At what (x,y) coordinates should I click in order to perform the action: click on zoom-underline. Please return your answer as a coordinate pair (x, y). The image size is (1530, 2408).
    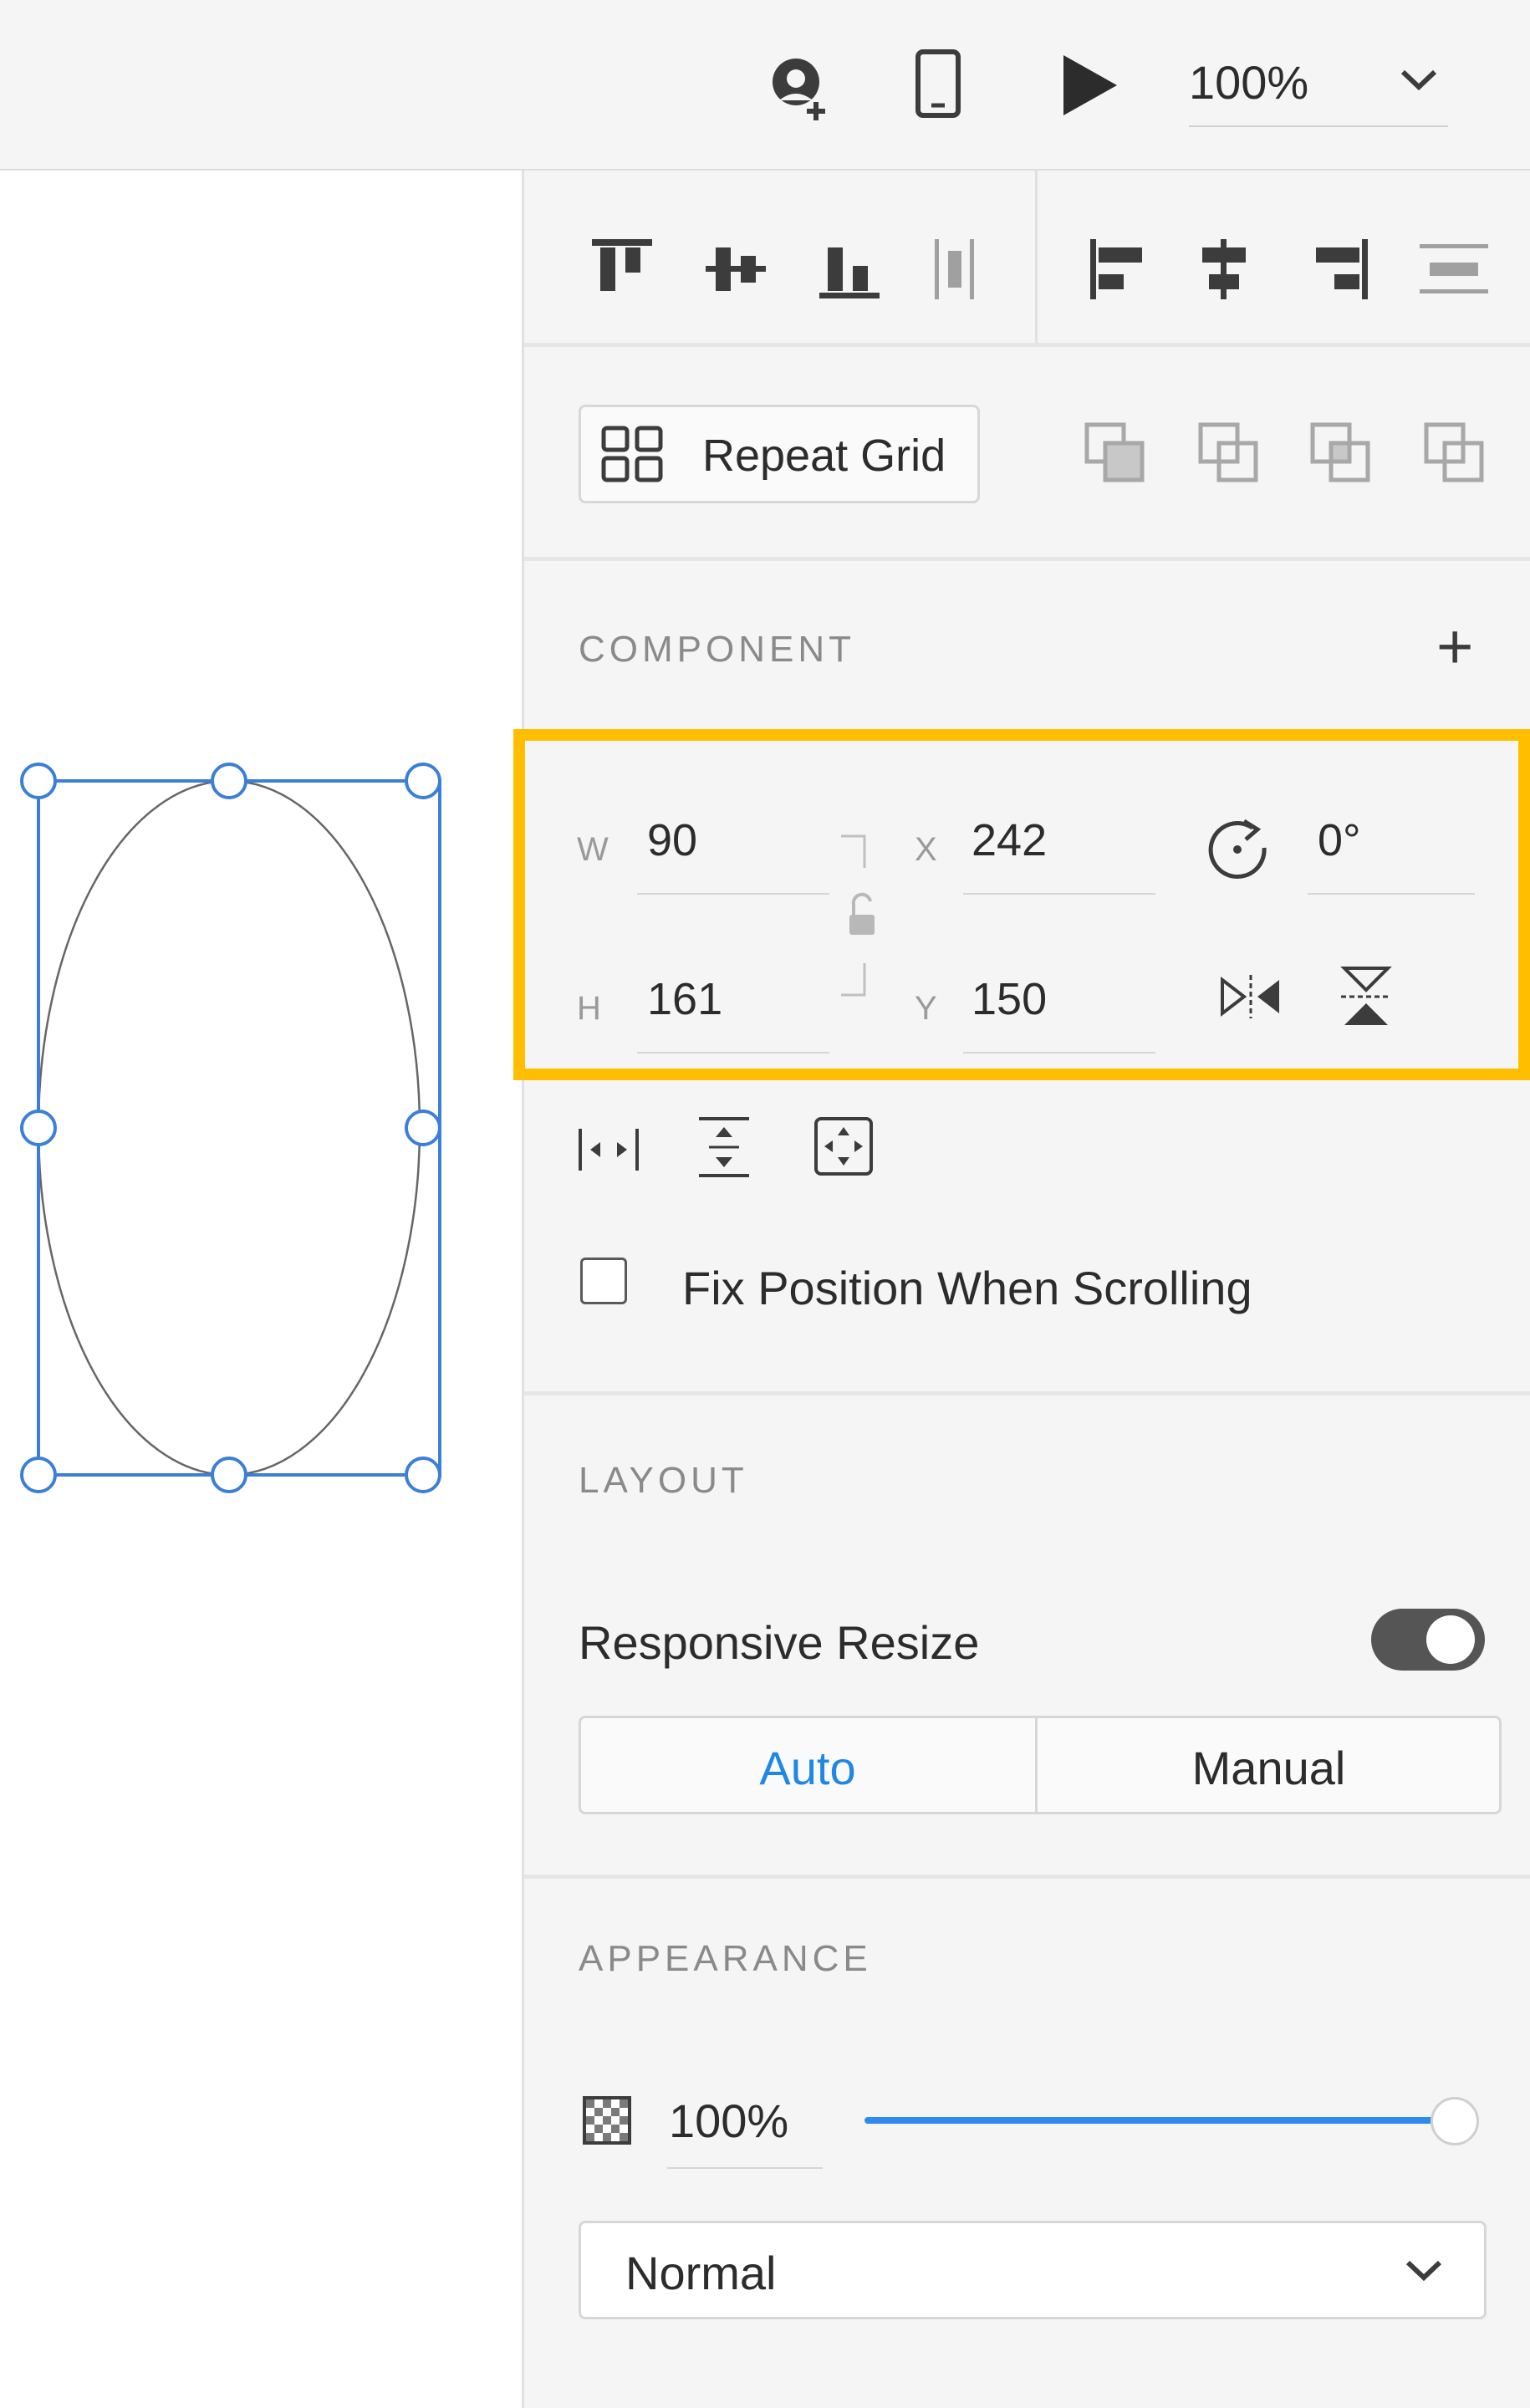
    Looking at the image, I should click on (1318, 126).